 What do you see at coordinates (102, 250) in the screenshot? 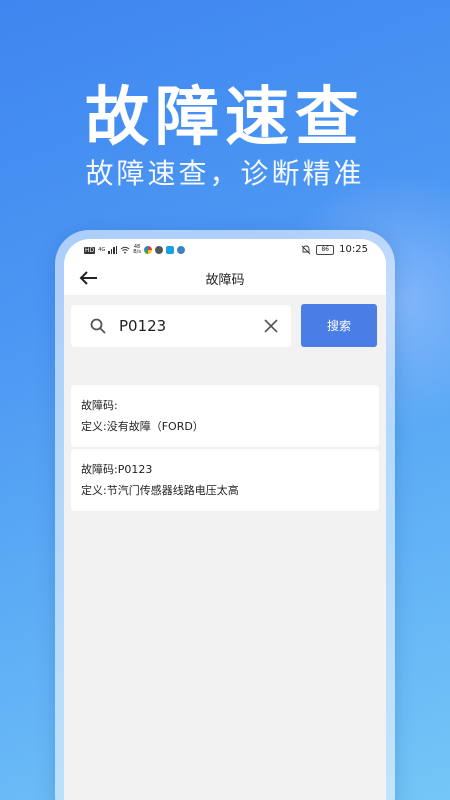
I see `network-type: 4G` at bounding box center [102, 250].